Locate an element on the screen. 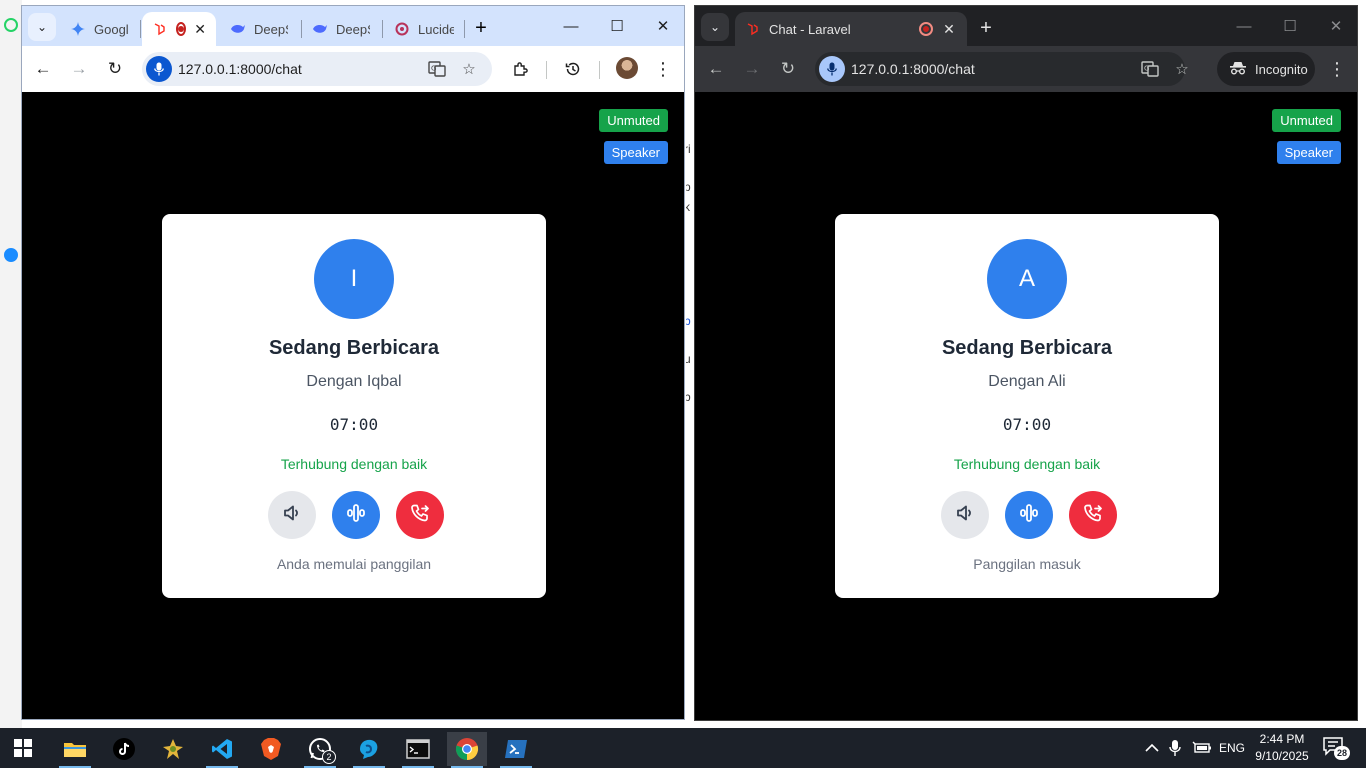 The width and height of the screenshot is (1366, 768). notification-center-button: 28 is located at coordinates (1336, 748).